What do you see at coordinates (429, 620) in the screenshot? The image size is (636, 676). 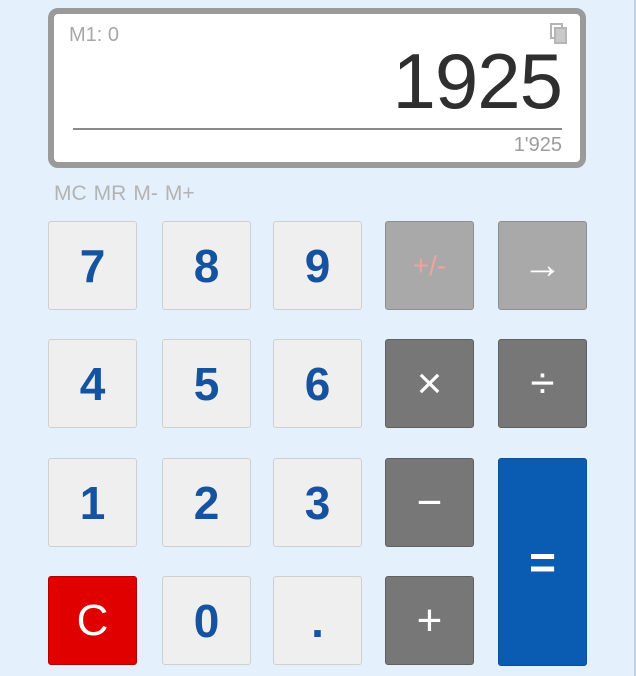 I see `add-button: +` at bounding box center [429, 620].